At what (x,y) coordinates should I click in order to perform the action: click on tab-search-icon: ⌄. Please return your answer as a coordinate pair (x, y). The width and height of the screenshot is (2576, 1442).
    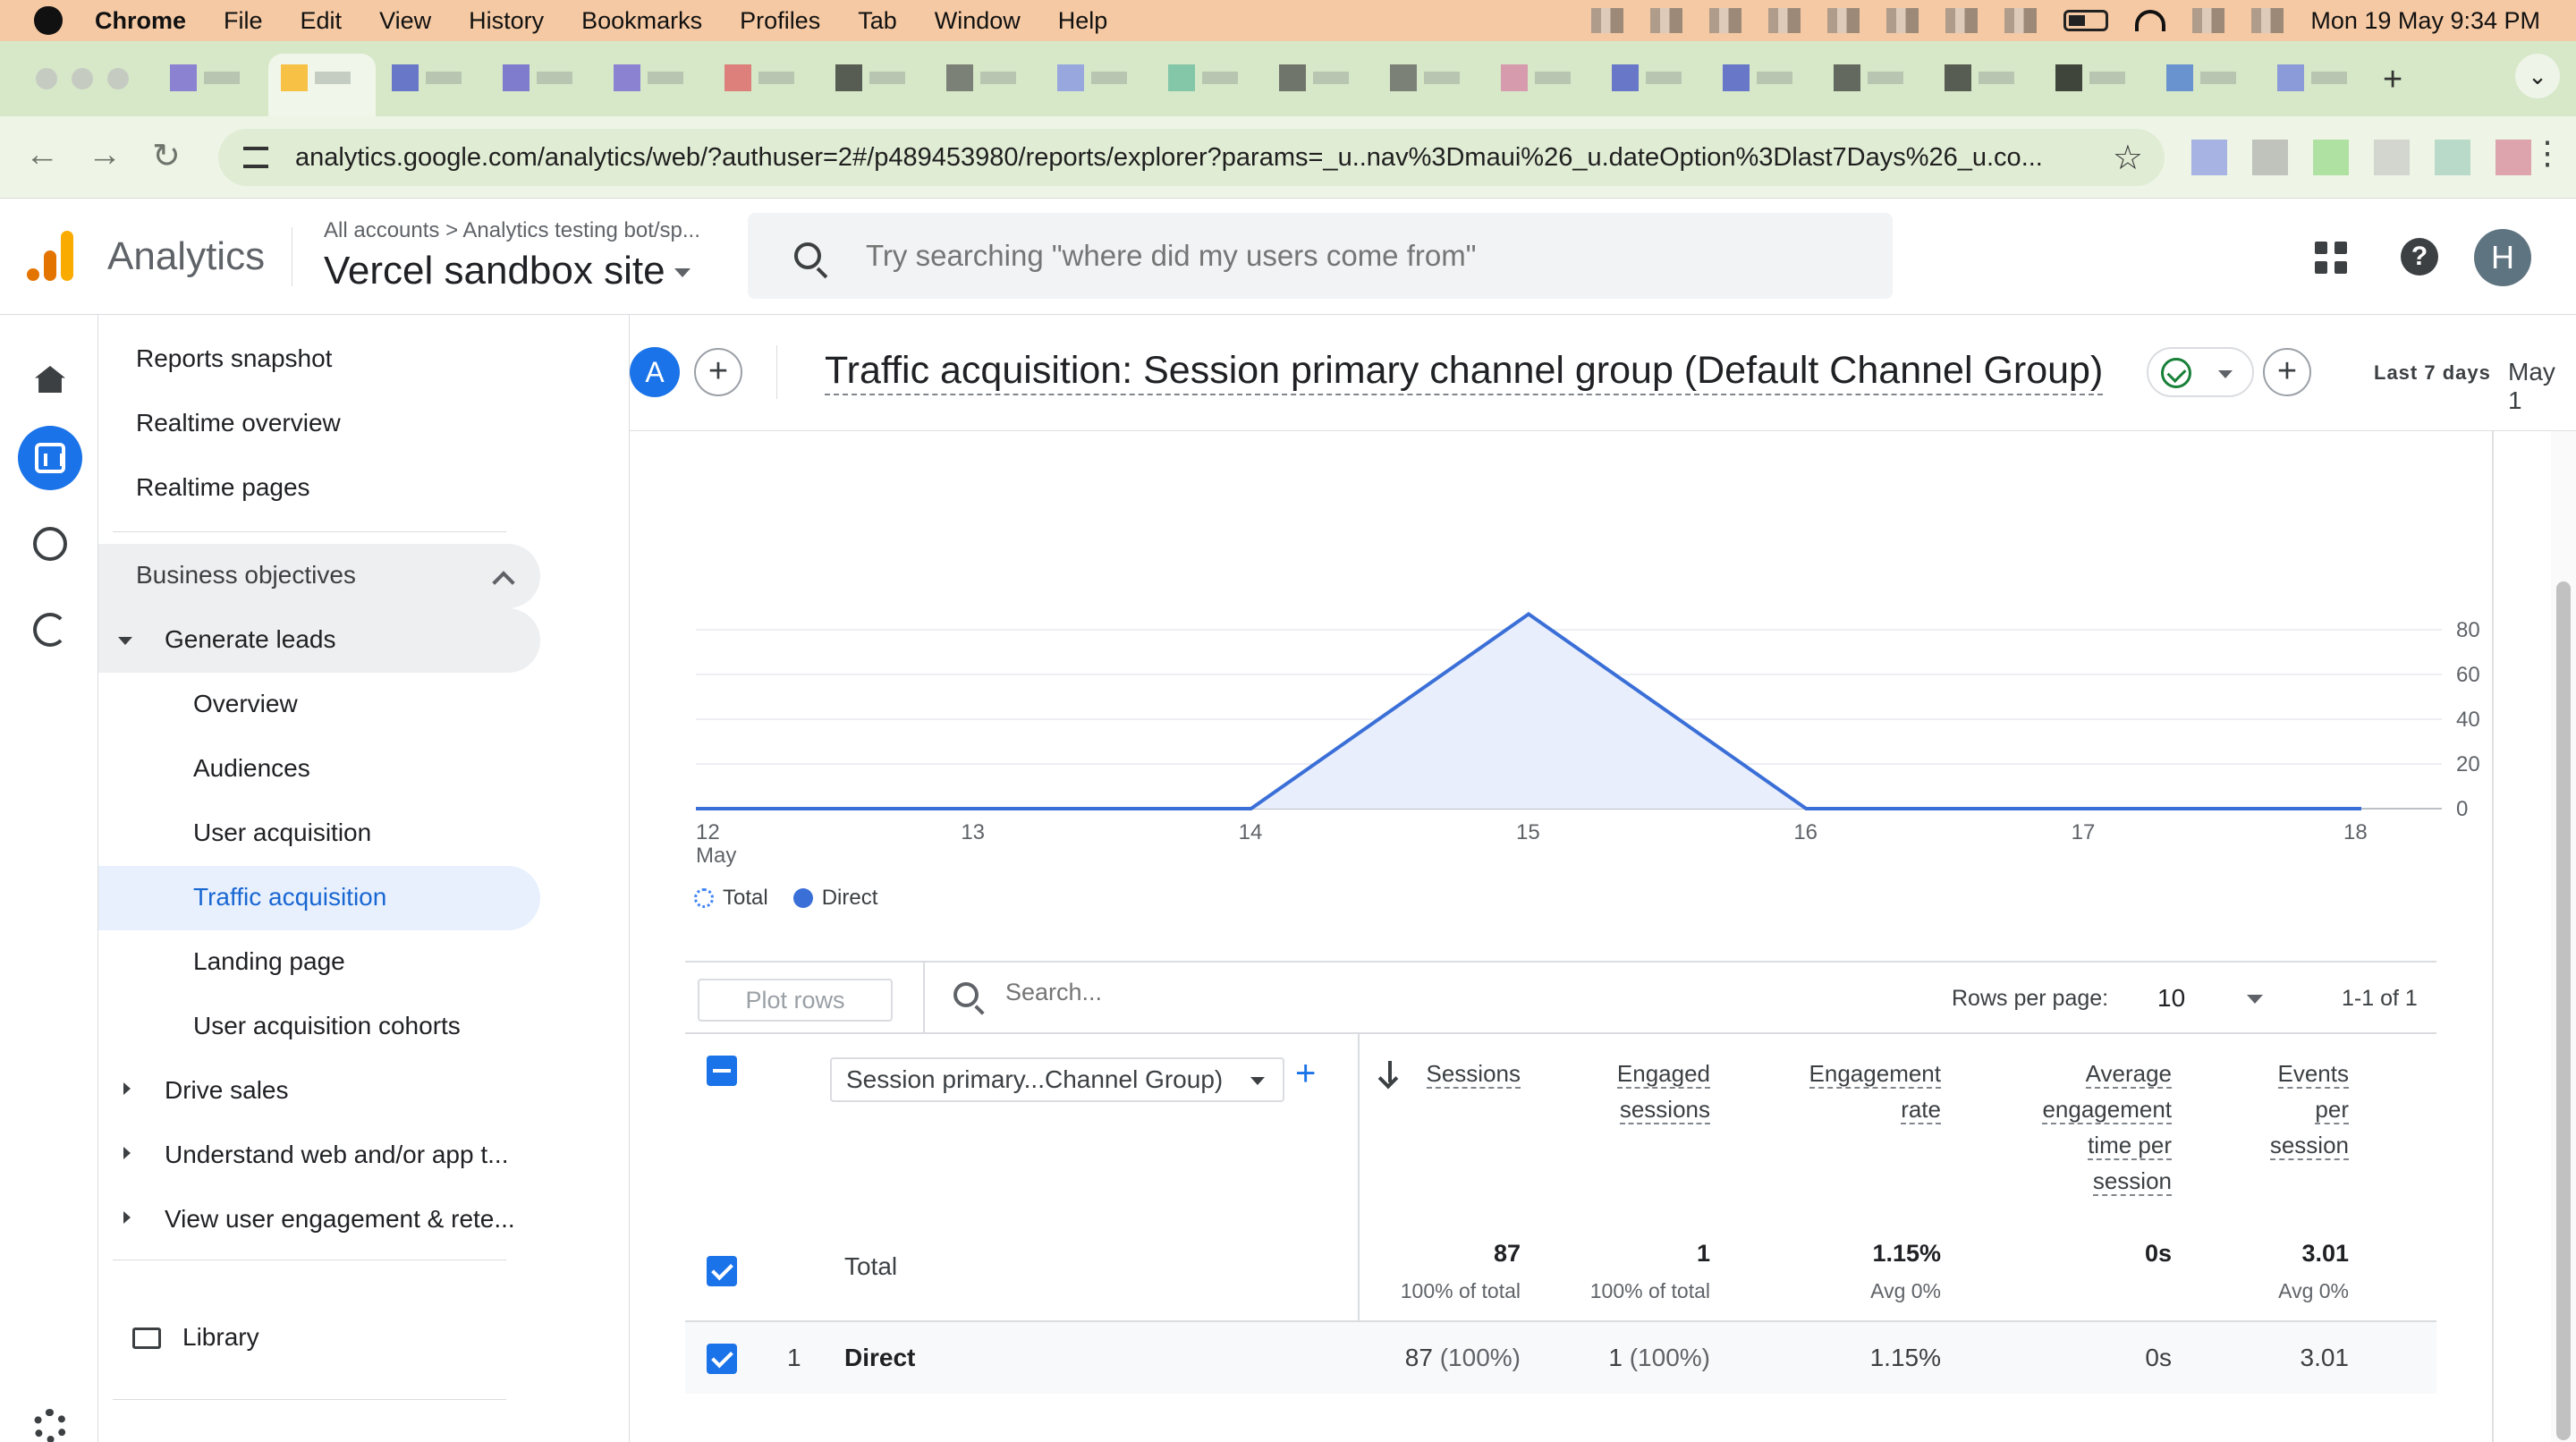
    Looking at the image, I should click on (2537, 76).